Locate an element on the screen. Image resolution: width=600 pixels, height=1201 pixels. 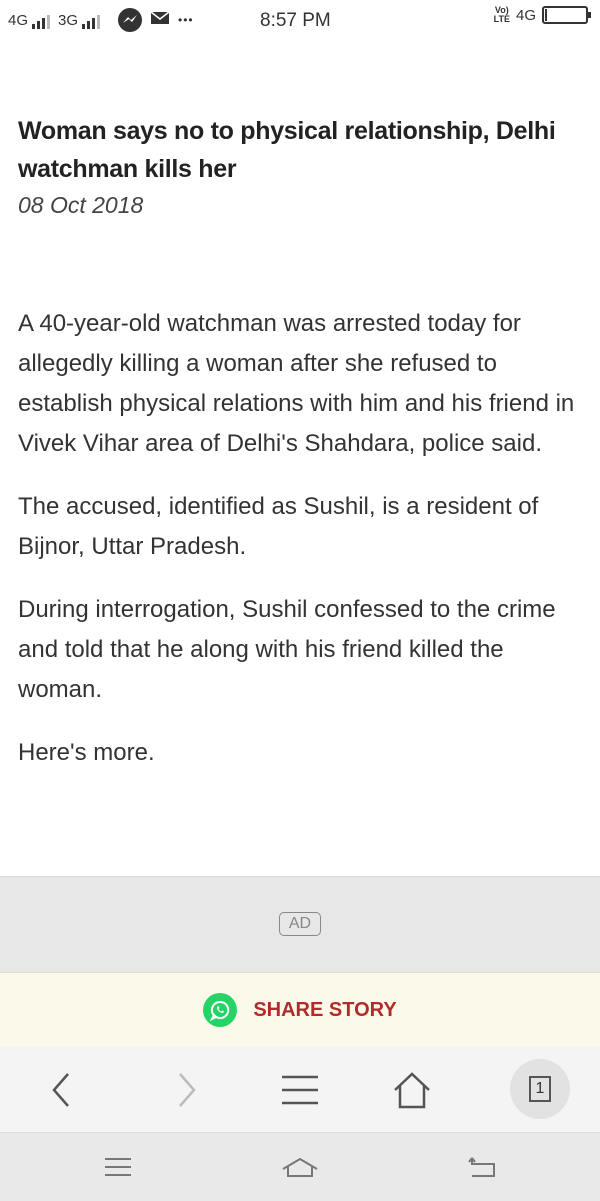
tabs-icon: 1 is located at coordinates (540, 1089).